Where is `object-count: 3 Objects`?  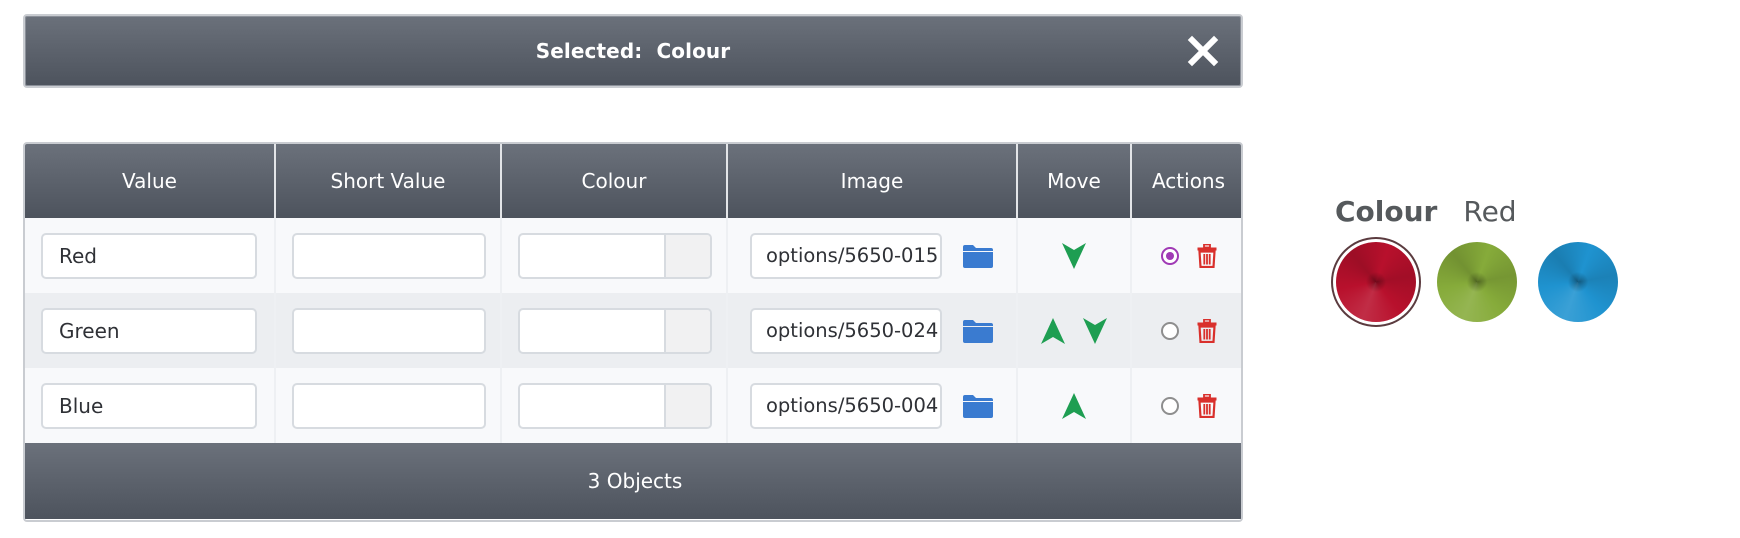 object-count: 3 Objects is located at coordinates (633, 481).